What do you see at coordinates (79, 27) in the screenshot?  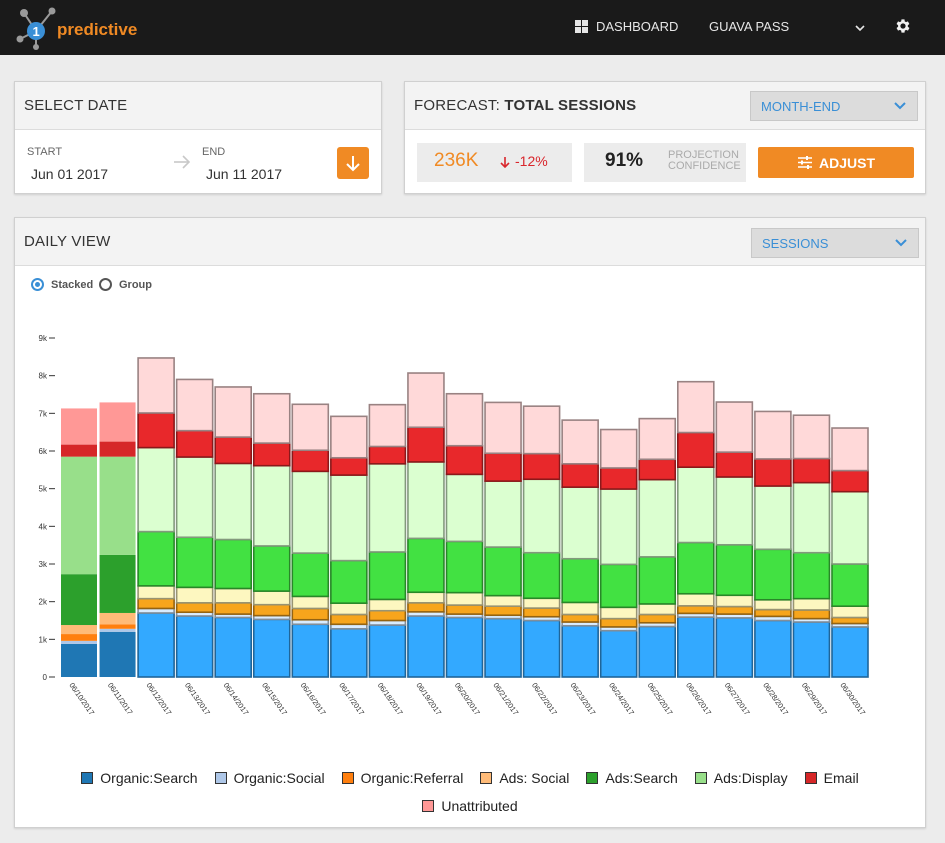 I see `brand-logo: 1 predictive` at bounding box center [79, 27].